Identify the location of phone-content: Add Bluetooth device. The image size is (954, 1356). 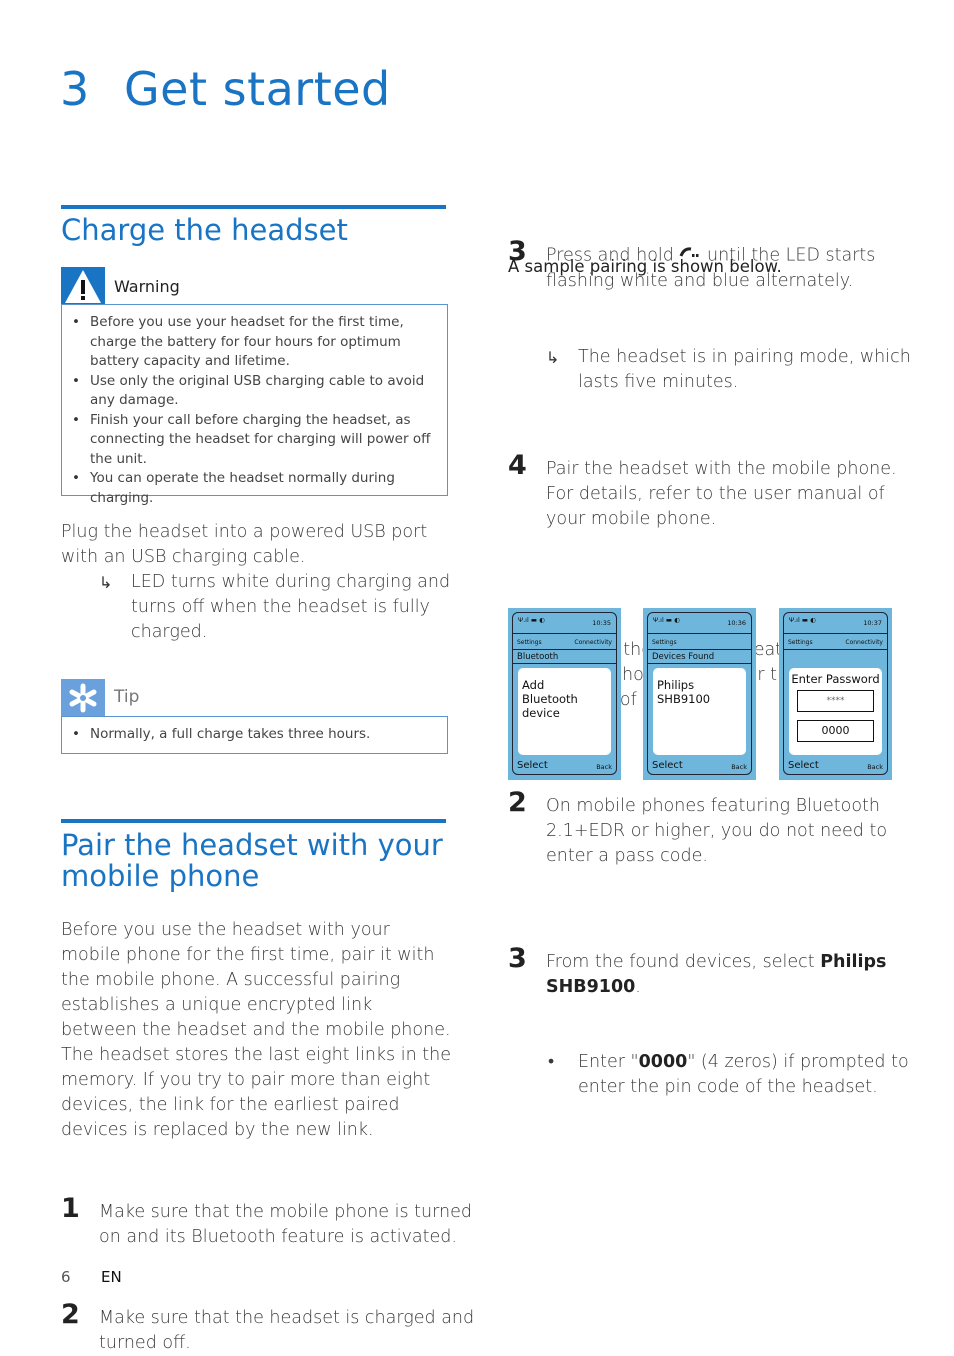
(564, 711).